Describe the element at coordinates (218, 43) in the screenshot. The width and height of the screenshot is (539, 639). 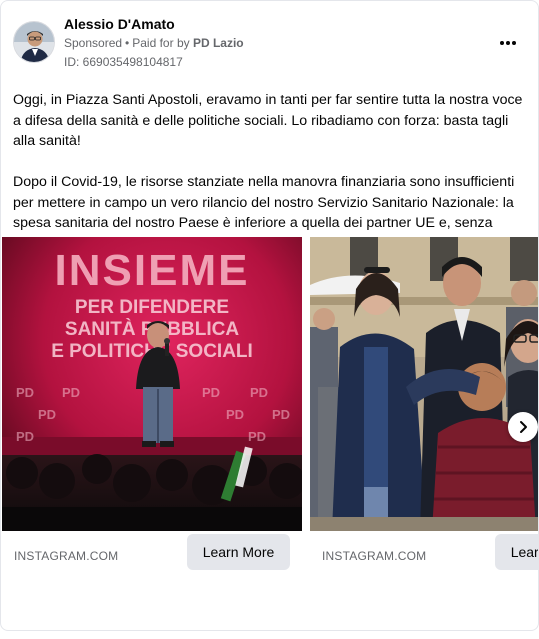
I see `payer-name: PD Lazio` at that location.